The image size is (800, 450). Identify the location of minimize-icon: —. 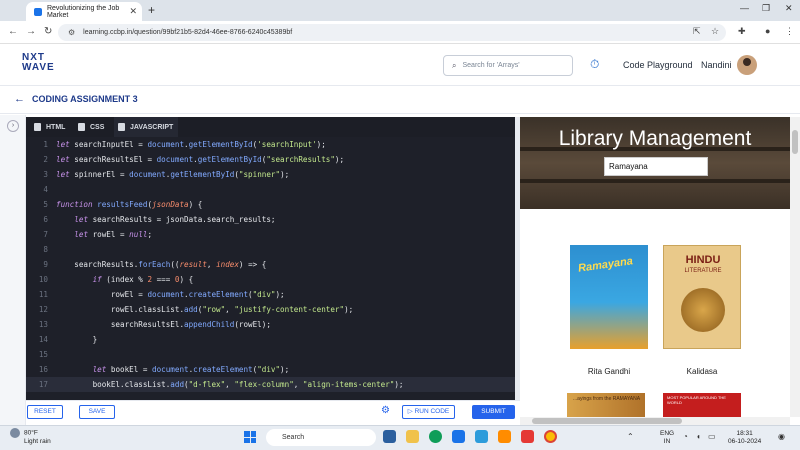
(744, 8).